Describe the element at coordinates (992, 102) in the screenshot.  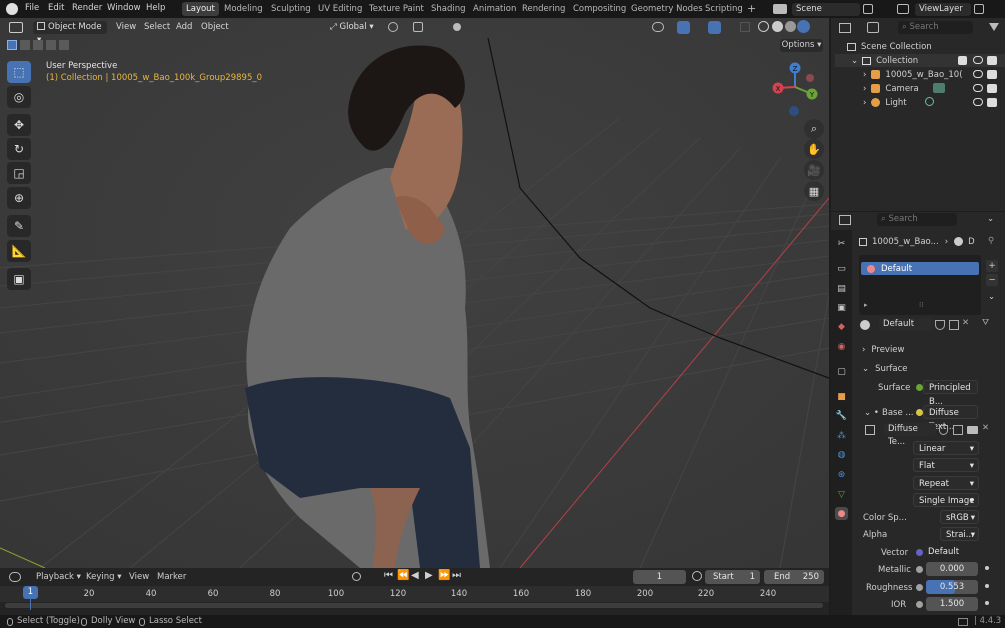
I see `light-render-icon` at that location.